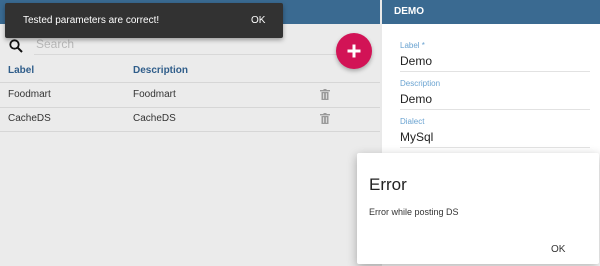 The width and height of the screenshot is (600, 266). I want to click on column-header-label: Label, so click(21, 70).